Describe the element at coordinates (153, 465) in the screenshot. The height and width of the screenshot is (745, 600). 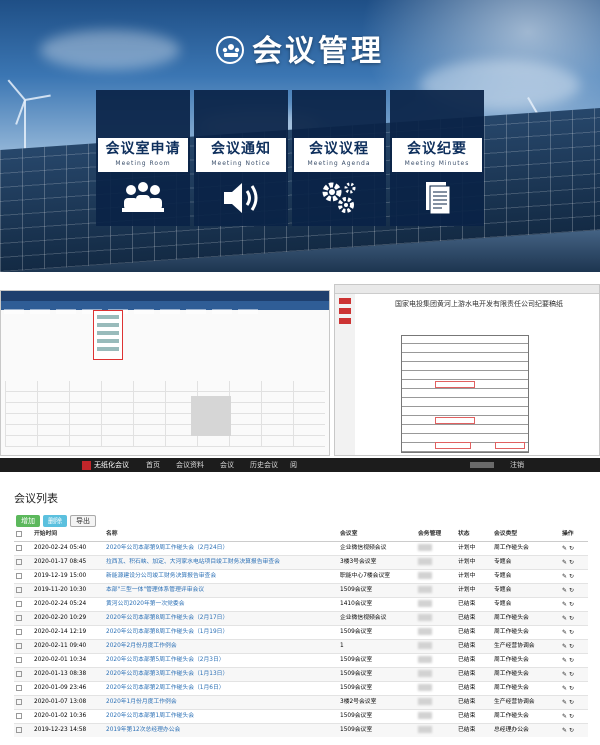
I see `nav-home: 首页` at that location.